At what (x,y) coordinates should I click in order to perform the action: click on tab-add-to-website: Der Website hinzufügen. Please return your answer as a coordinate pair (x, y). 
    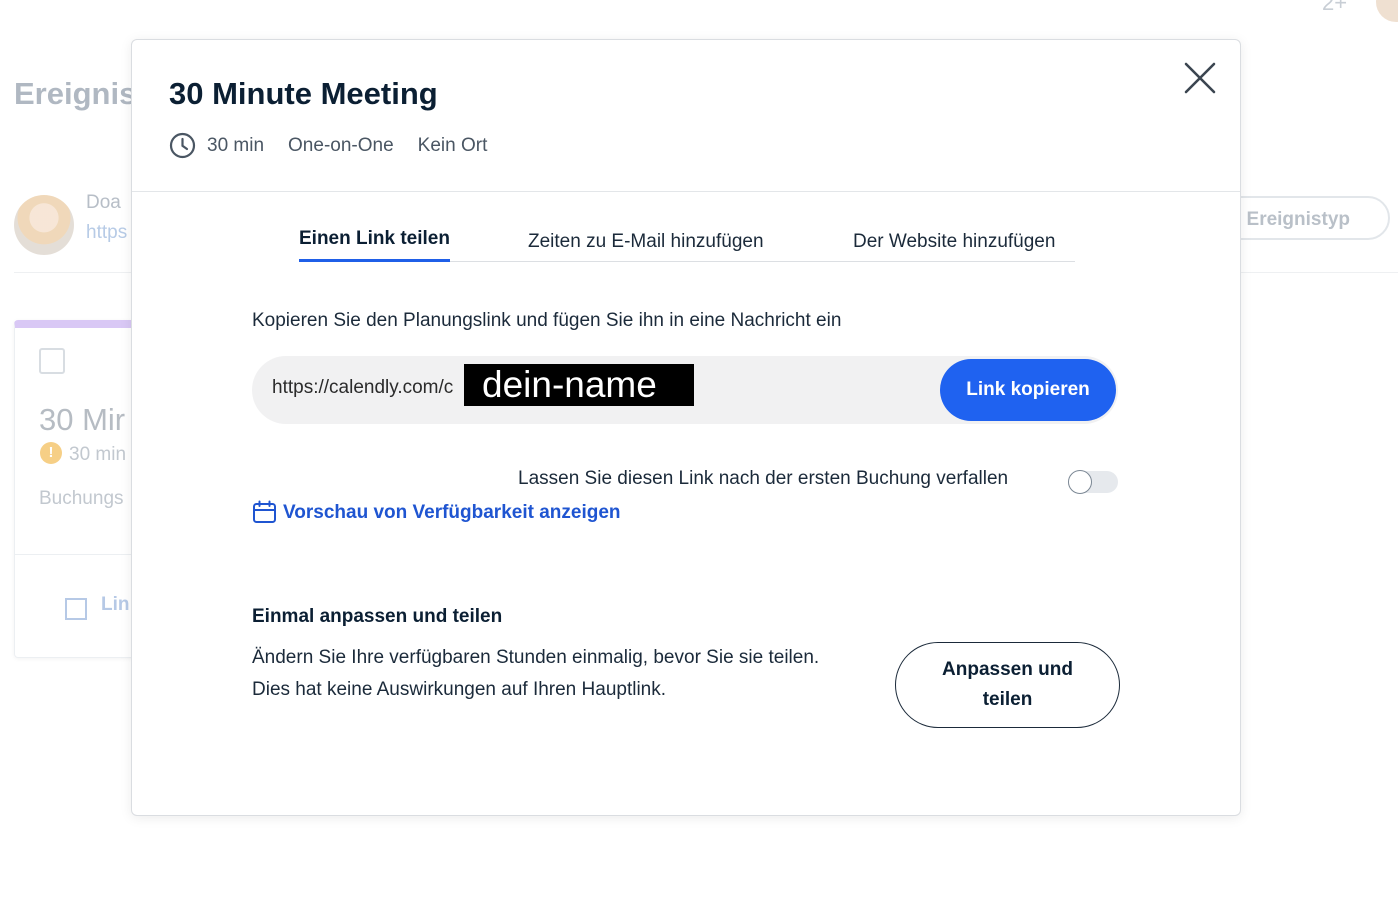
    Looking at the image, I should click on (954, 247).